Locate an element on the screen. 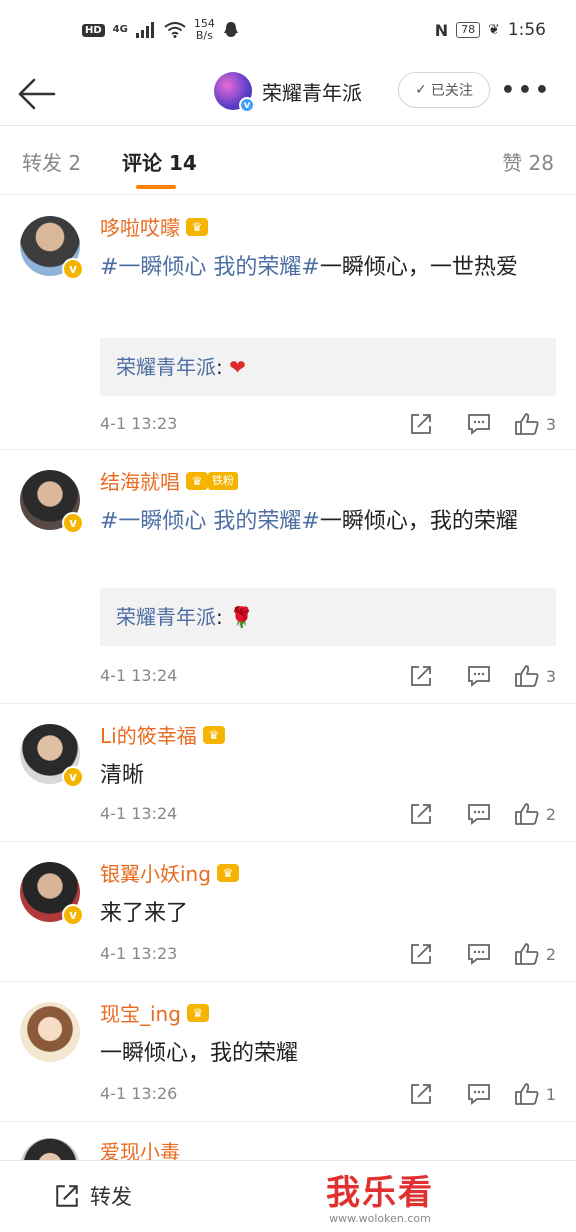  comment-time: 4-1 13:26 is located at coordinates (139, 1093).